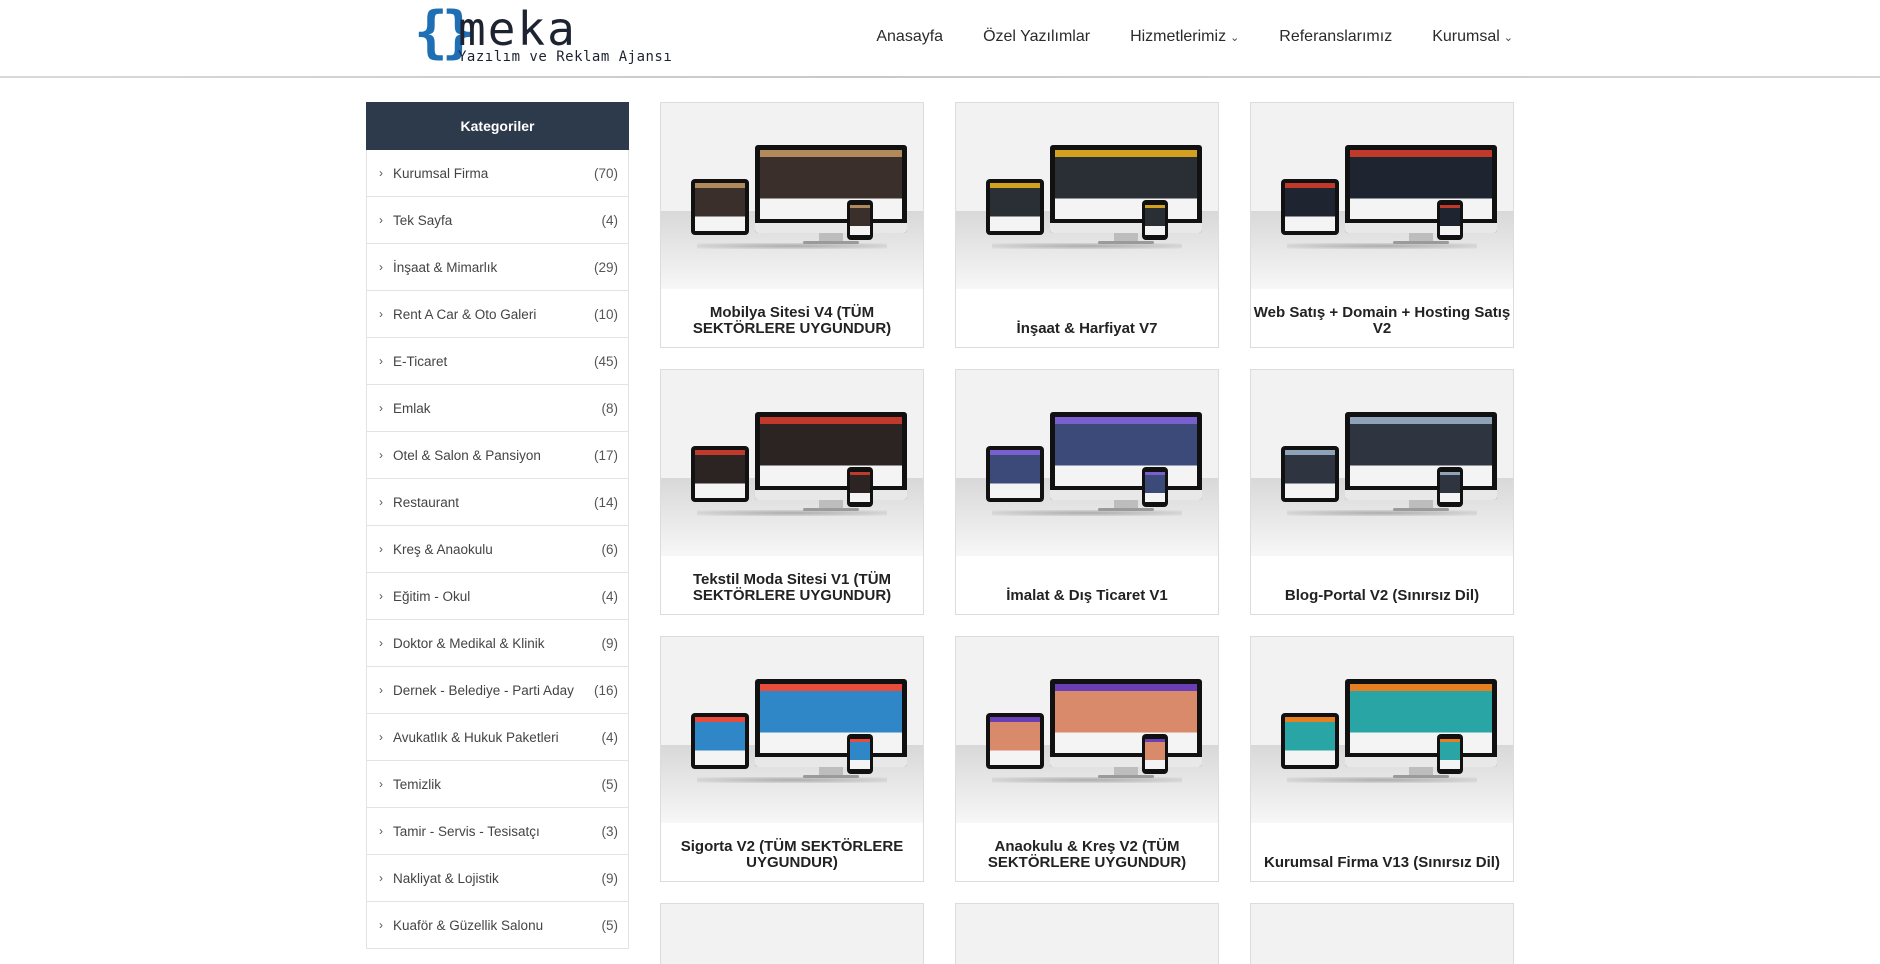 The image size is (1880, 964). What do you see at coordinates (469, 643) in the screenshot?
I see `category-label: Doktor & Medikal & Klinik` at bounding box center [469, 643].